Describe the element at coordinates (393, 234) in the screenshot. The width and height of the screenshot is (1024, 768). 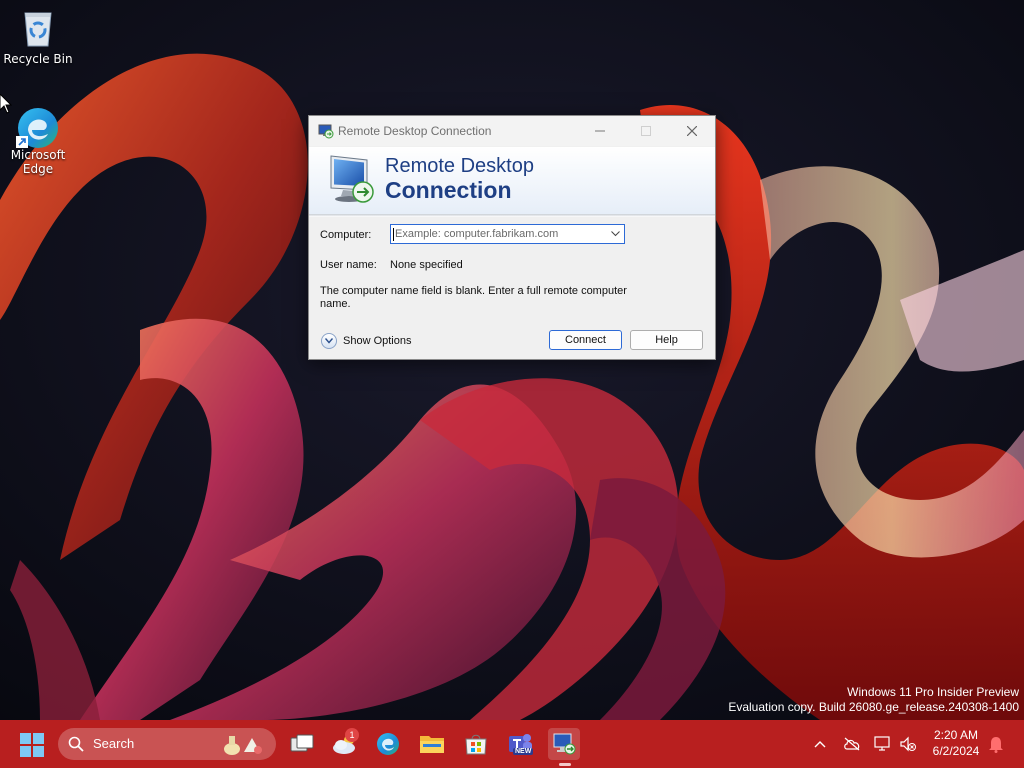
I see `text-caret` at that location.